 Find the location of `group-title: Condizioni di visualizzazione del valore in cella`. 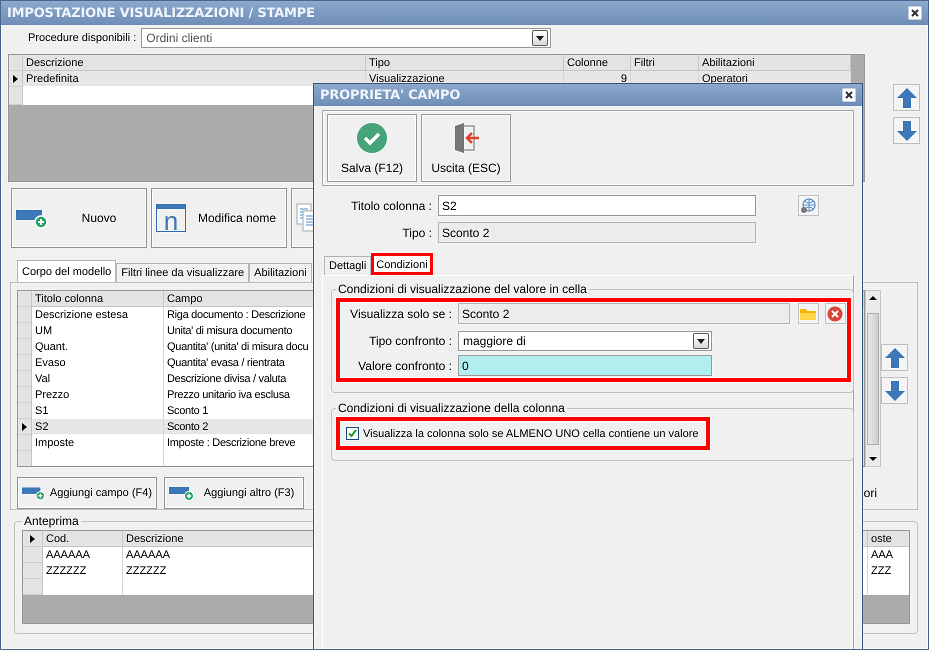

group-title: Condizioni di visualizzazione del valore in cella is located at coordinates (462, 289).